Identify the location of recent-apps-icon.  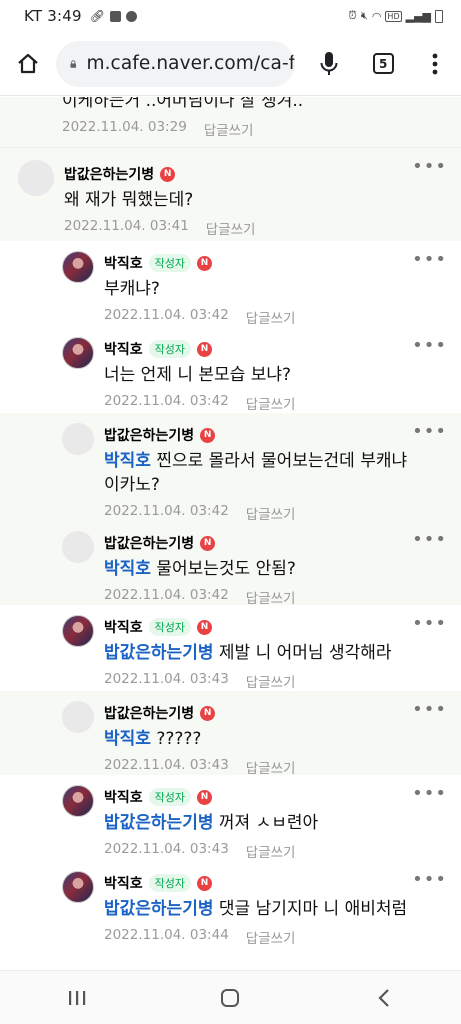
(77, 997).